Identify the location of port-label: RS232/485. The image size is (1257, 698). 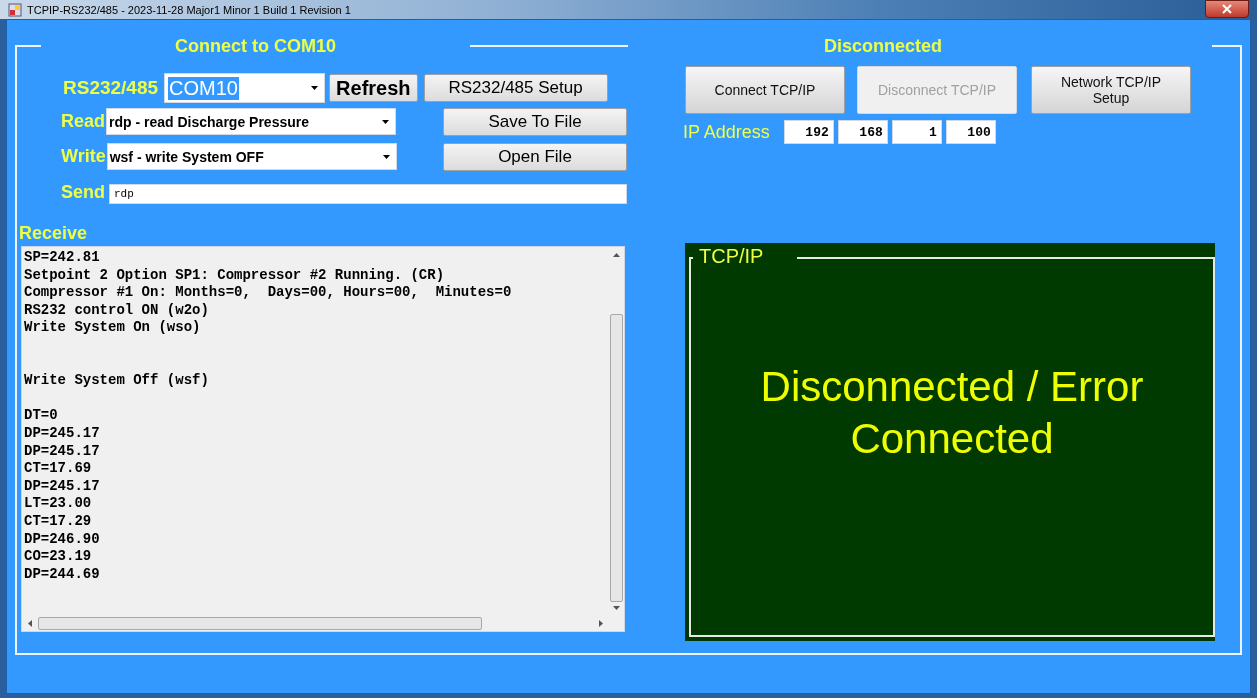
(111, 88).